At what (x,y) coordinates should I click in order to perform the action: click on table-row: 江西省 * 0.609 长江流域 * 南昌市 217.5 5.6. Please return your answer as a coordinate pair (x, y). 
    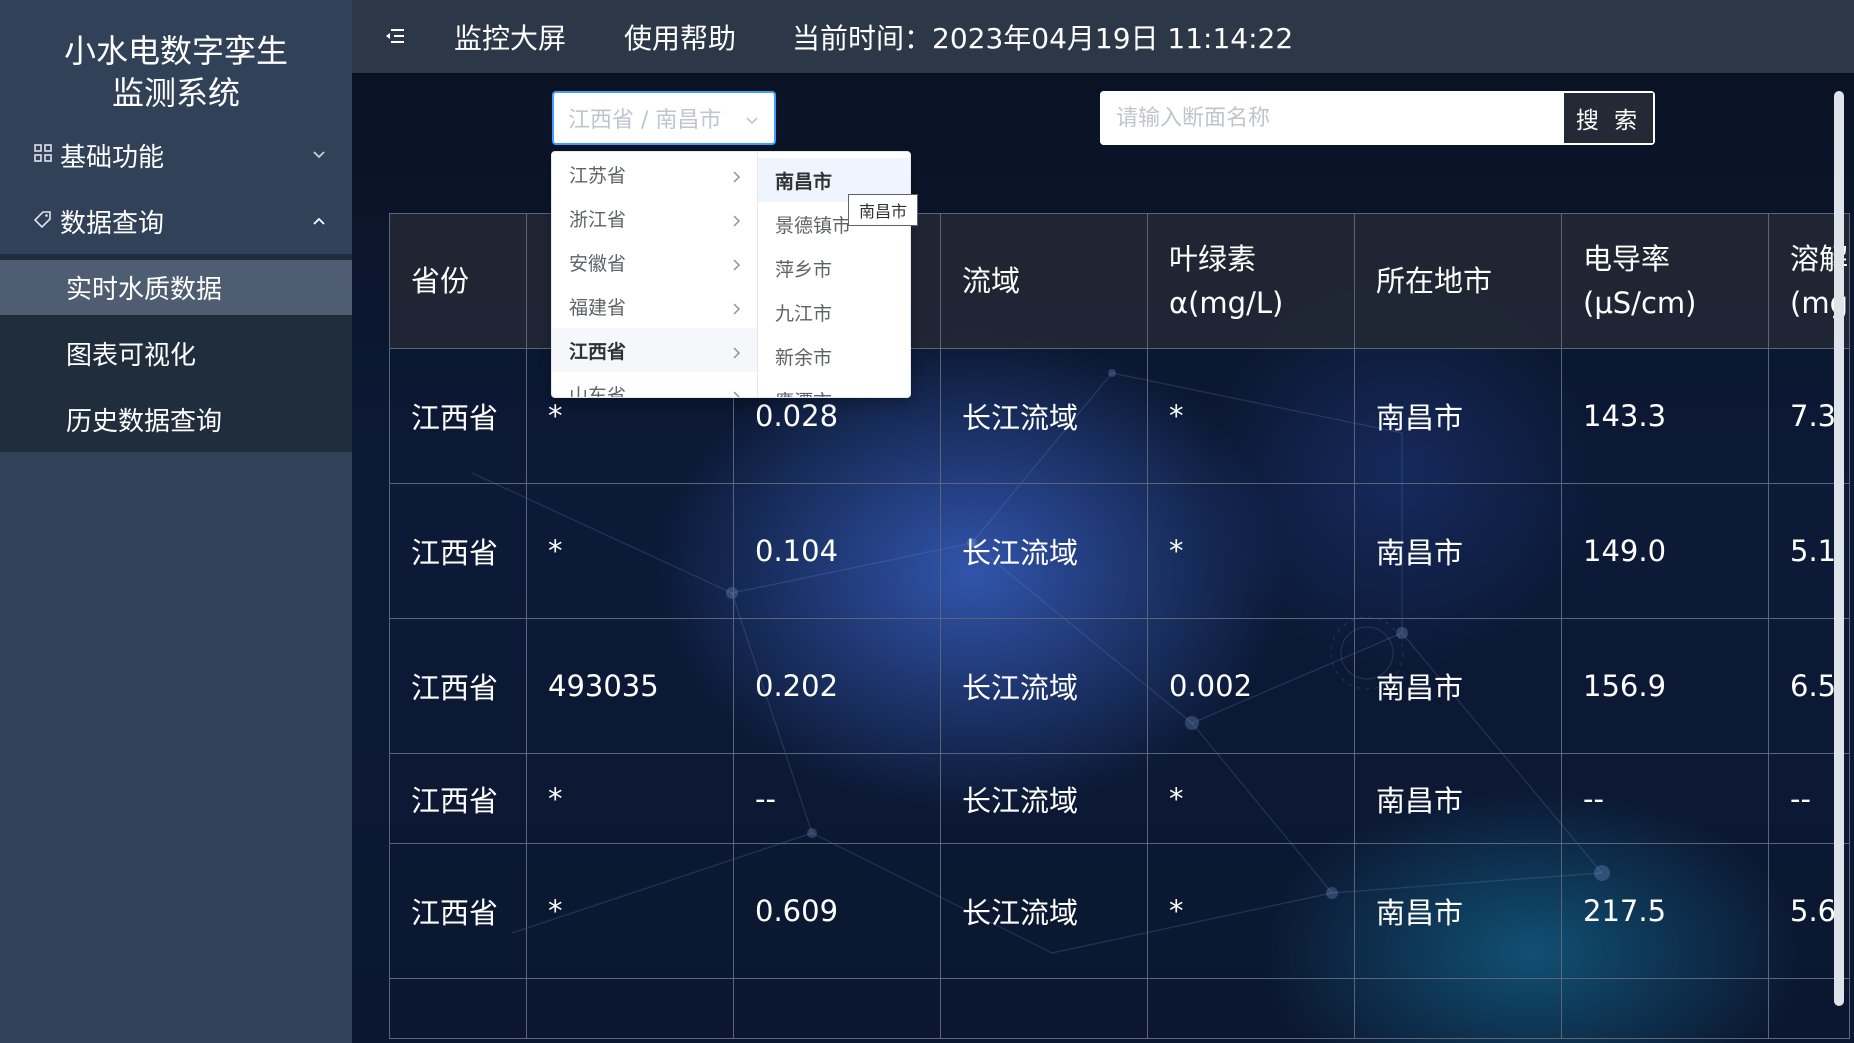
    Looking at the image, I should click on (1119, 911).